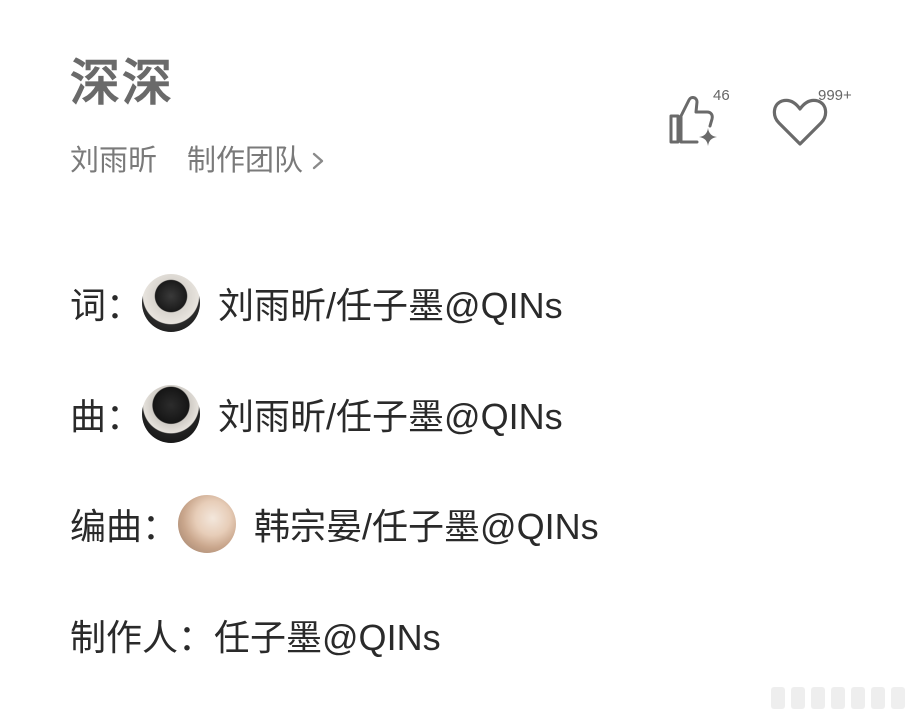 This screenshot has width=919, height=717. I want to click on favorite-count: 999+, so click(835, 95).